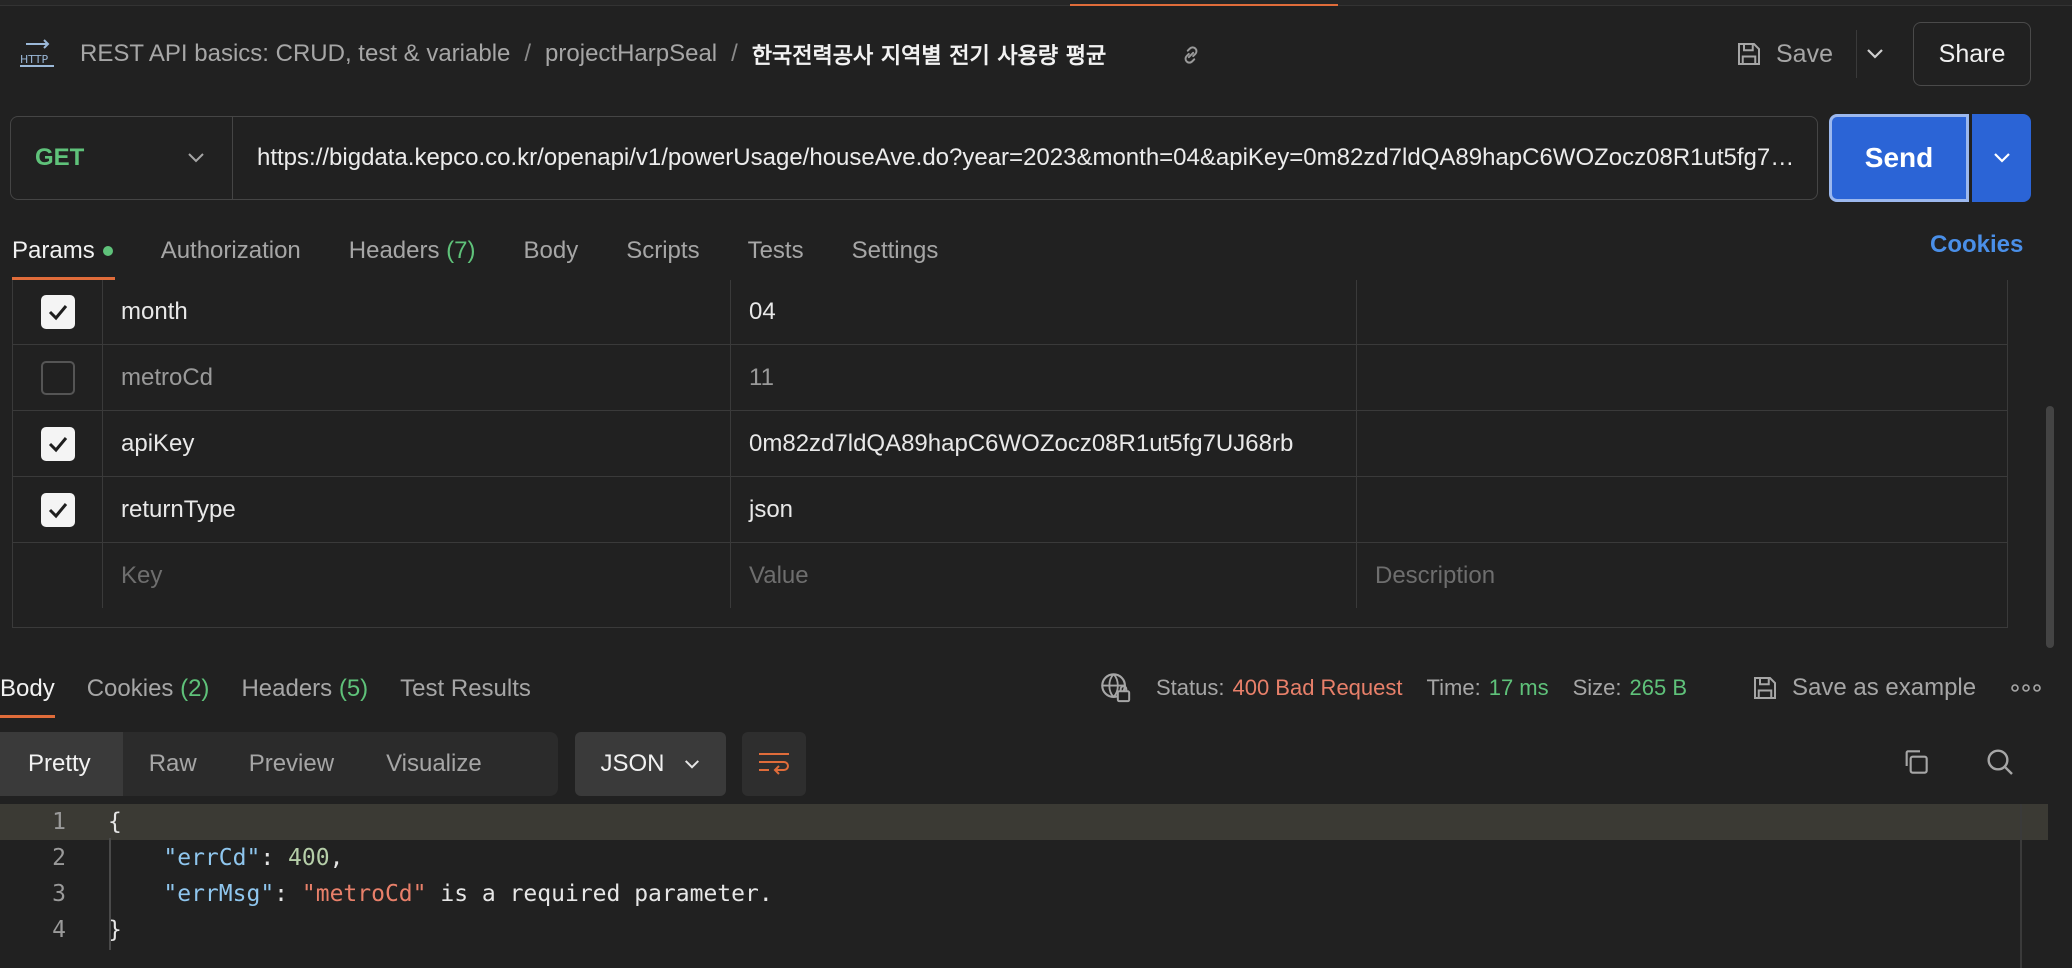 This screenshot has width=2072, height=968. I want to click on tab-scripts: Scripts, so click(662, 251).